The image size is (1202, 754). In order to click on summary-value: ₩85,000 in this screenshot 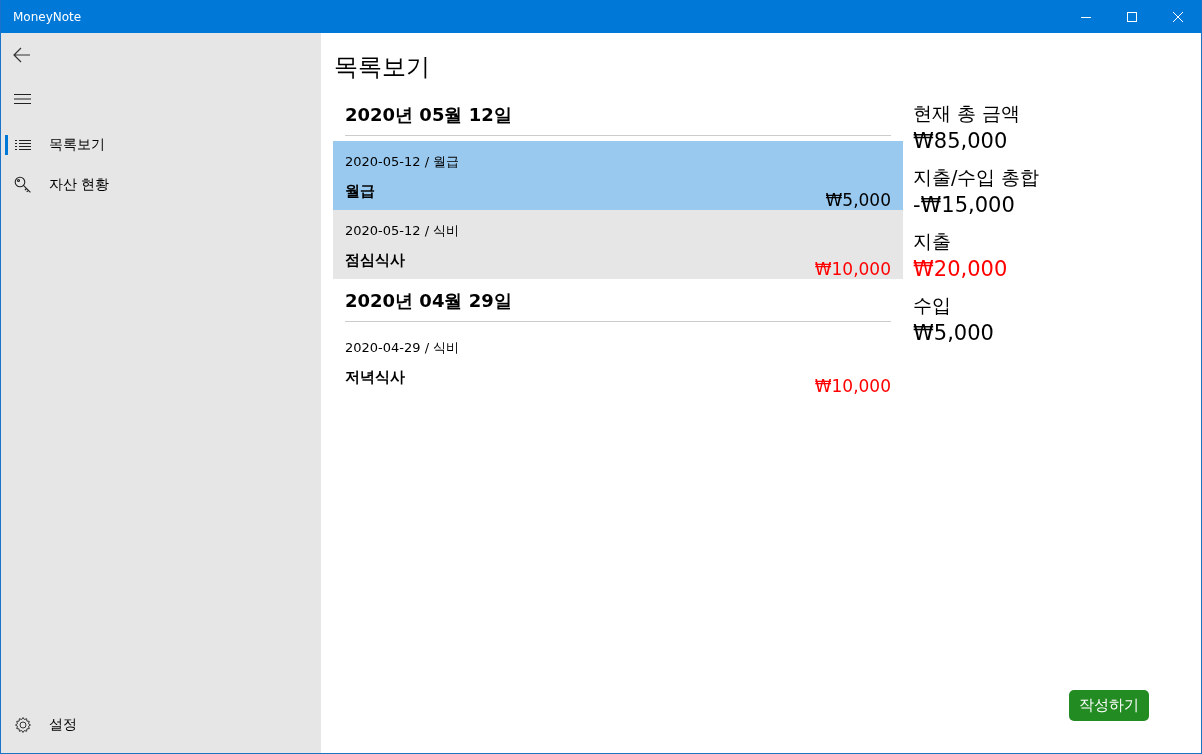, I will do `click(961, 141)`.